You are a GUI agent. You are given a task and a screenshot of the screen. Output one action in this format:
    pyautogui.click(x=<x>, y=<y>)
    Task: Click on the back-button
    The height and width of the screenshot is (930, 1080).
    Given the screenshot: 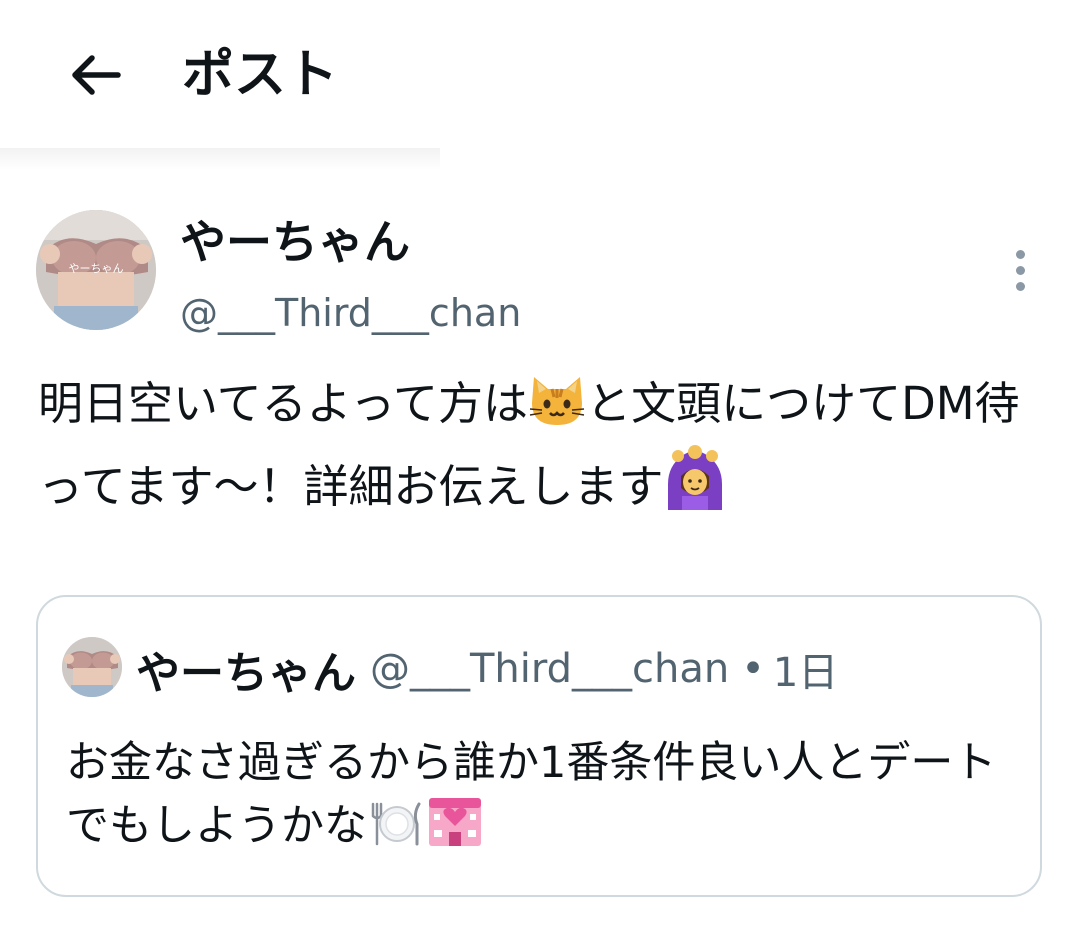 What is the action you would take?
    pyautogui.click(x=96, y=75)
    